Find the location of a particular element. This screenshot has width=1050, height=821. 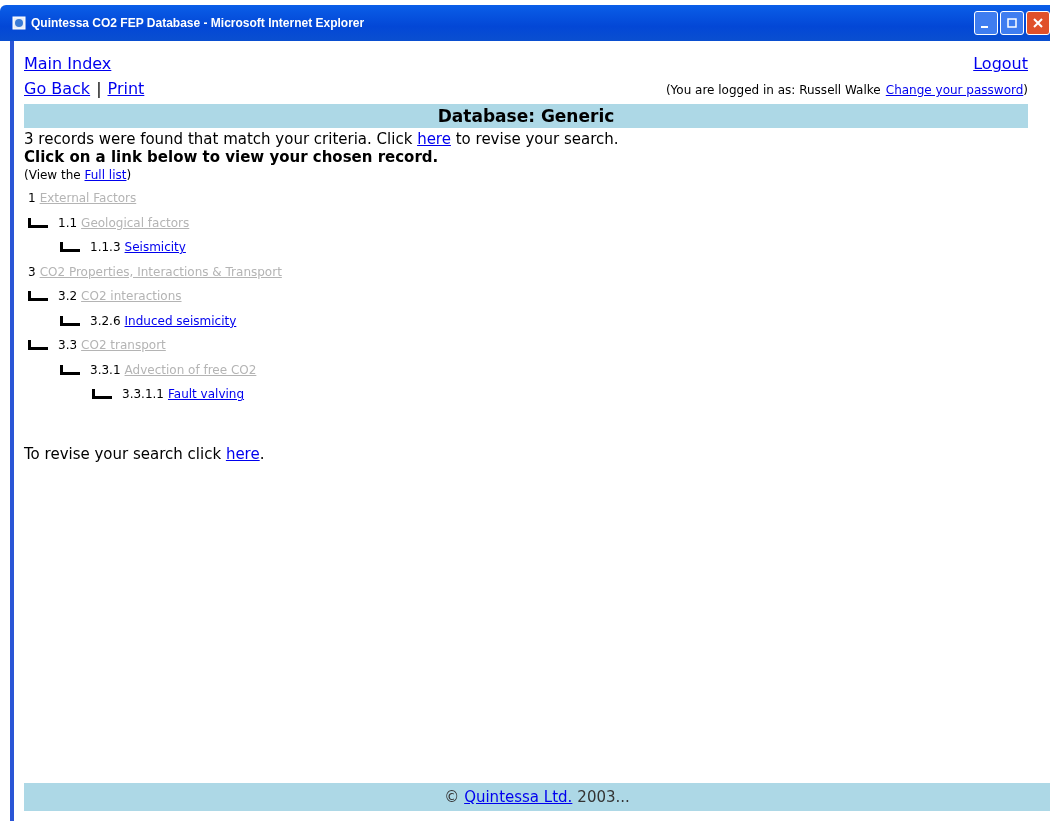

maximize-button is located at coordinates (1012, 23).